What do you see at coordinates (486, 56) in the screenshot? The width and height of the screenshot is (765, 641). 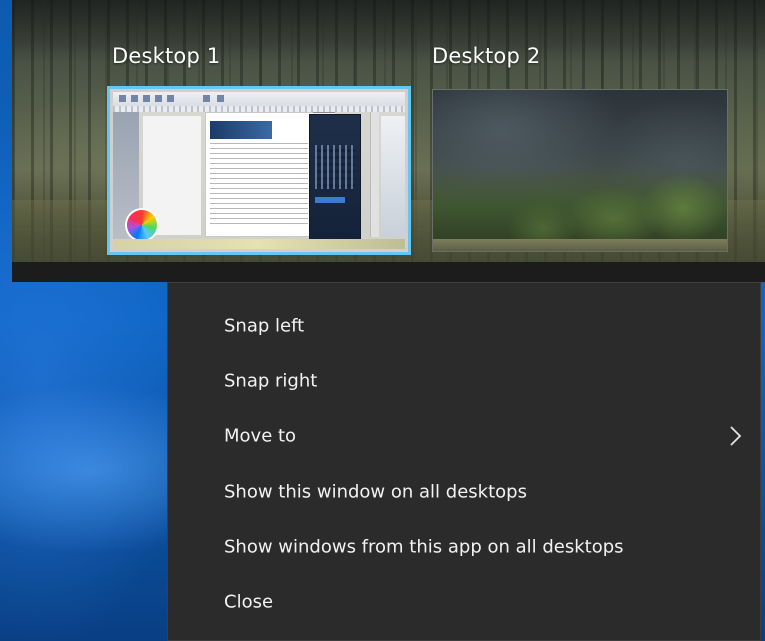 I see `desktop-2-label: Desktop 2` at bounding box center [486, 56].